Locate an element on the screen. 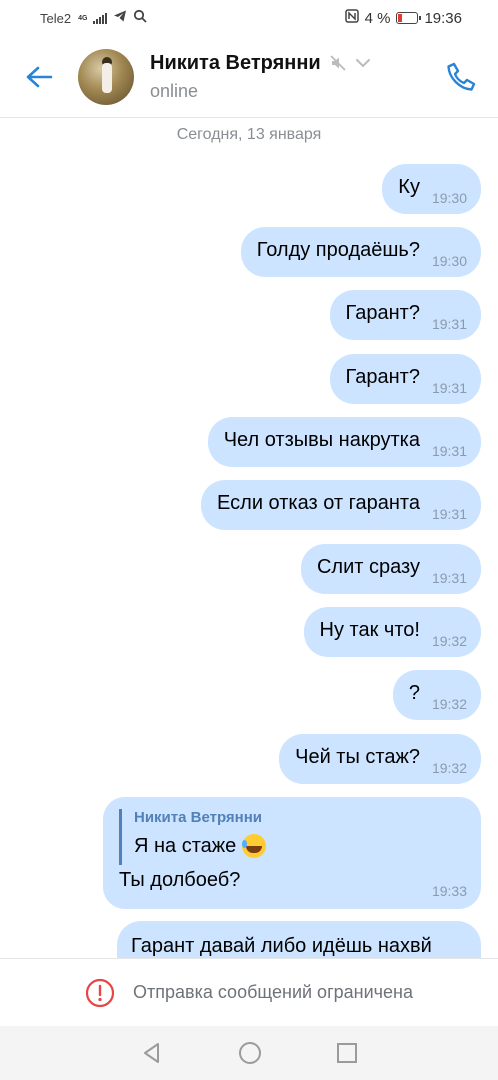 Image resolution: width=498 pixels, height=1080 pixels. nav-back-icon is located at coordinates (152, 1053).